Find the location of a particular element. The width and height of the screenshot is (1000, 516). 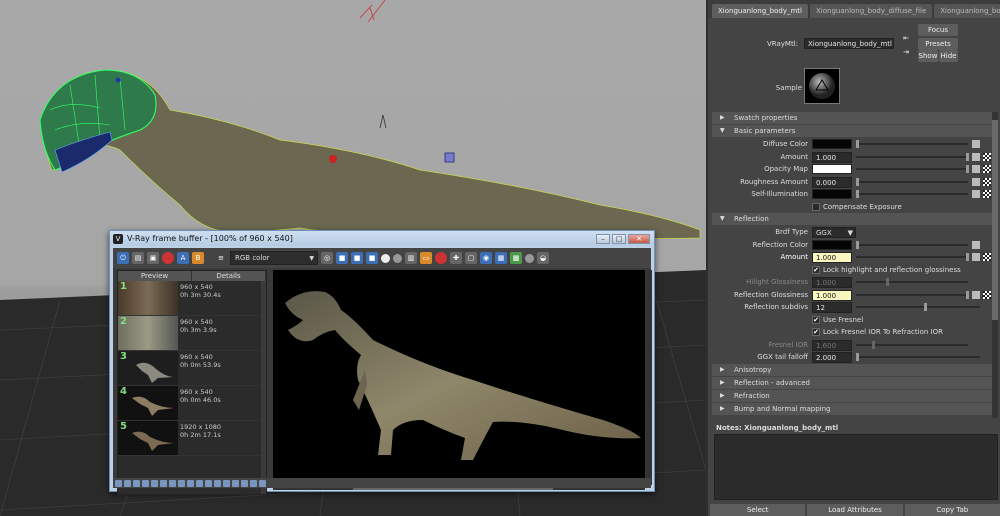

power-icon: ⏻ is located at coordinates (123, 258).